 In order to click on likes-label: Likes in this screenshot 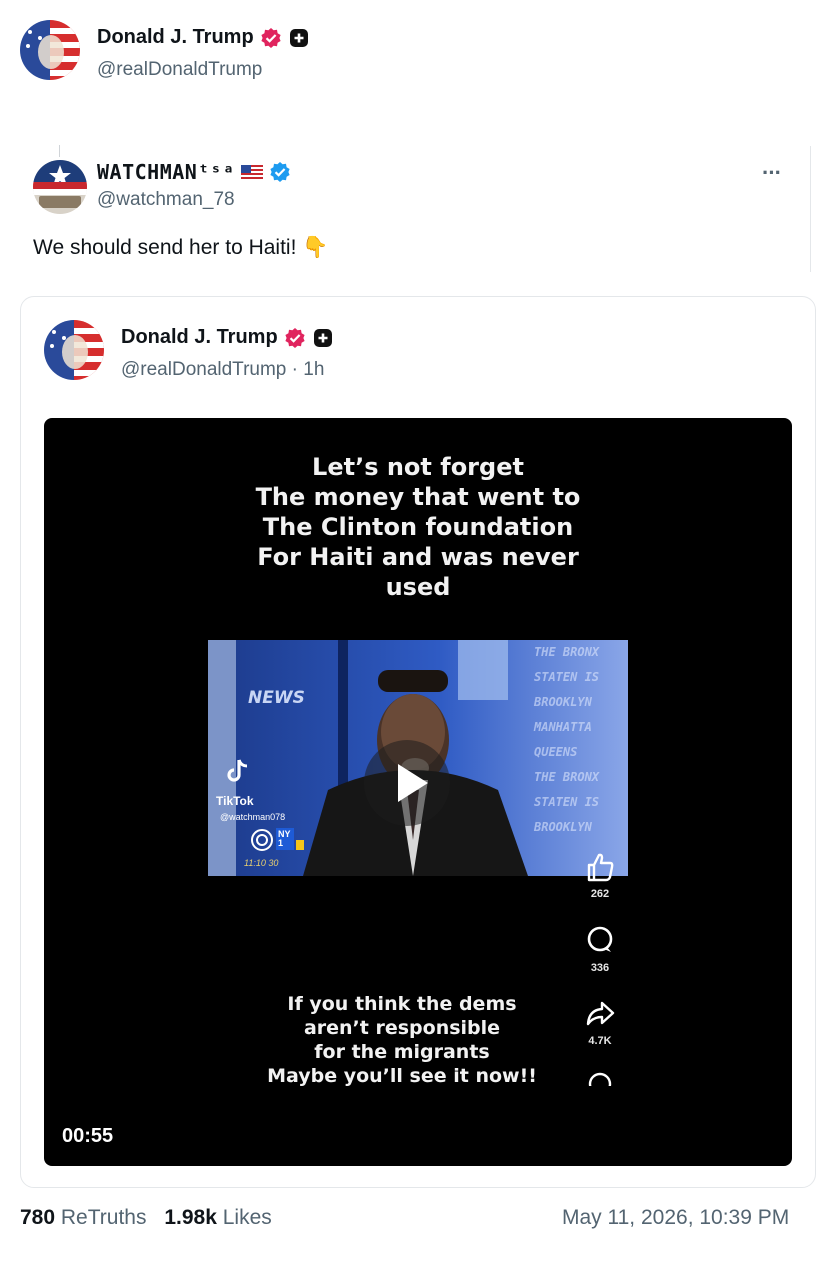, I will do `click(247, 1217)`.